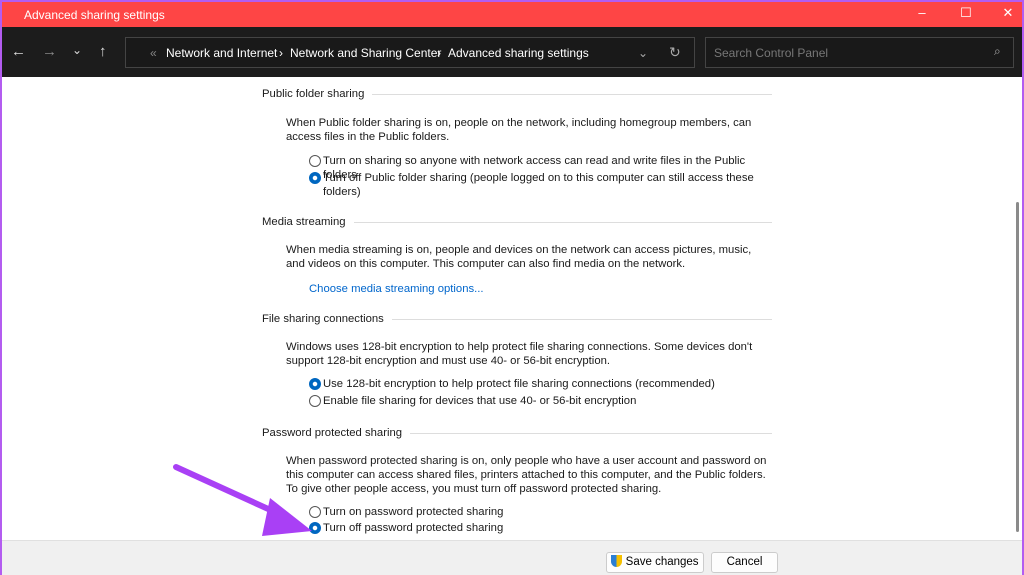 The image size is (1024, 575). What do you see at coordinates (771, 53) in the screenshot?
I see `search-placeholder: Search Control Panel` at bounding box center [771, 53].